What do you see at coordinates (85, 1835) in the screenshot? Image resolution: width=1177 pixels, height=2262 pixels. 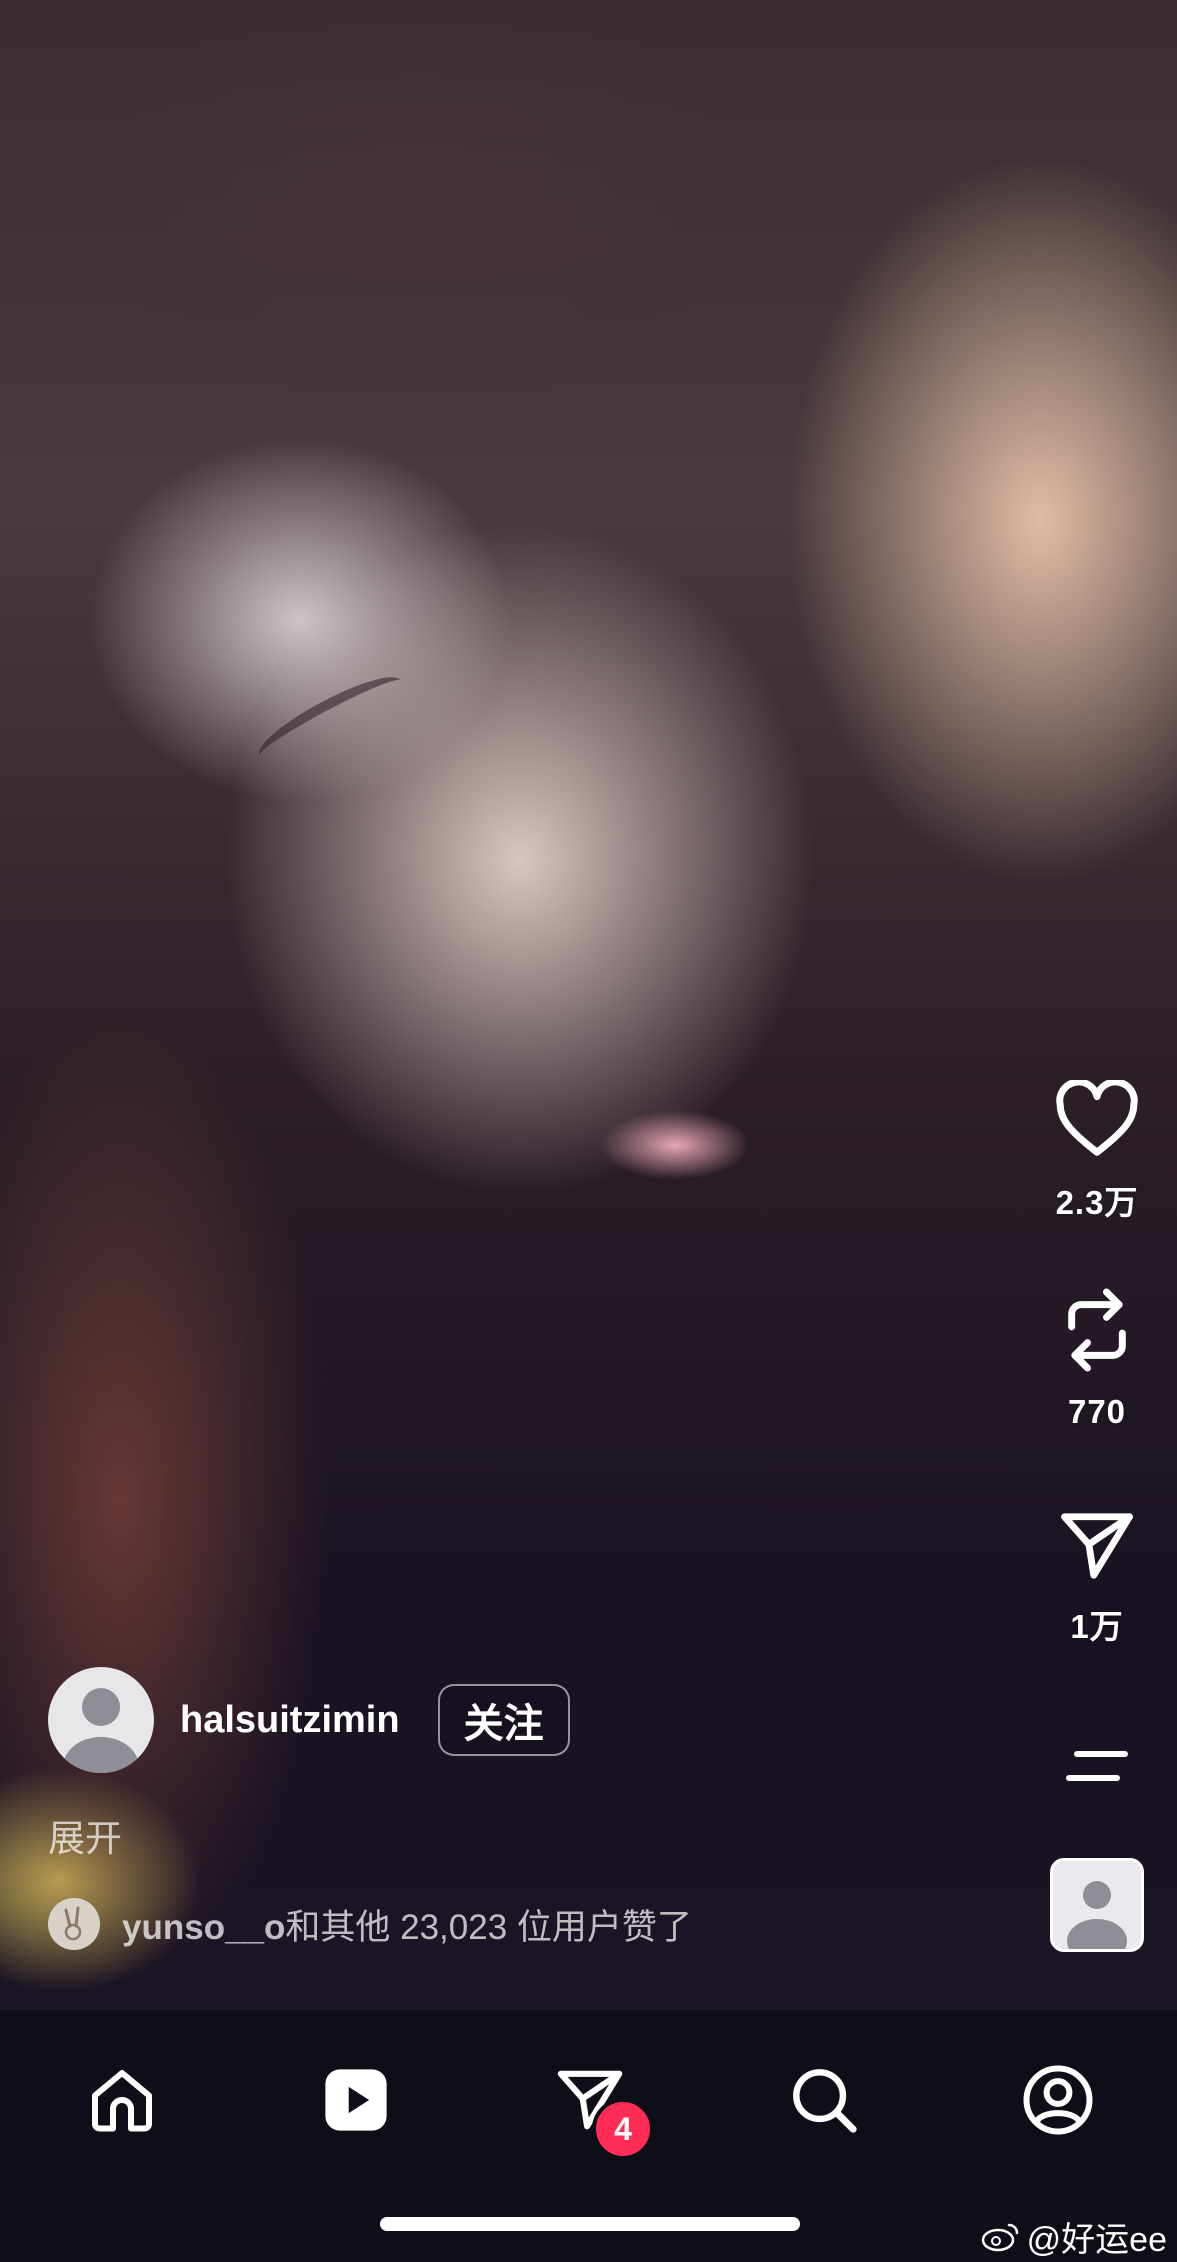 I see `expand-caption: 展开` at bounding box center [85, 1835].